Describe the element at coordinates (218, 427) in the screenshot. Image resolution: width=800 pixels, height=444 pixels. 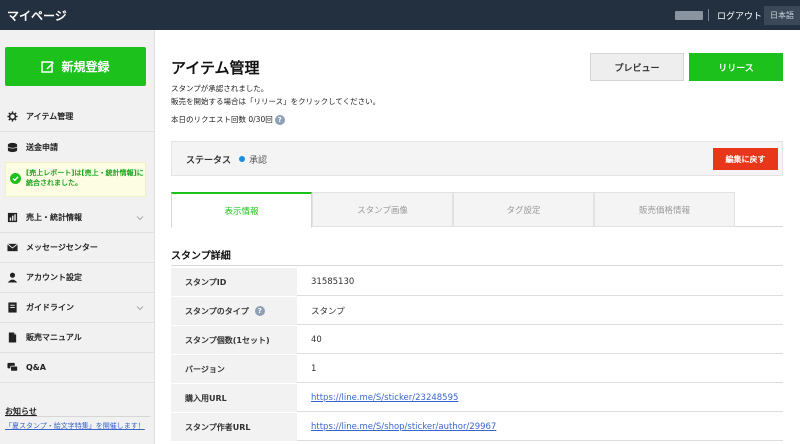
I see `row-label-text: スタンプ作者URL` at that location.